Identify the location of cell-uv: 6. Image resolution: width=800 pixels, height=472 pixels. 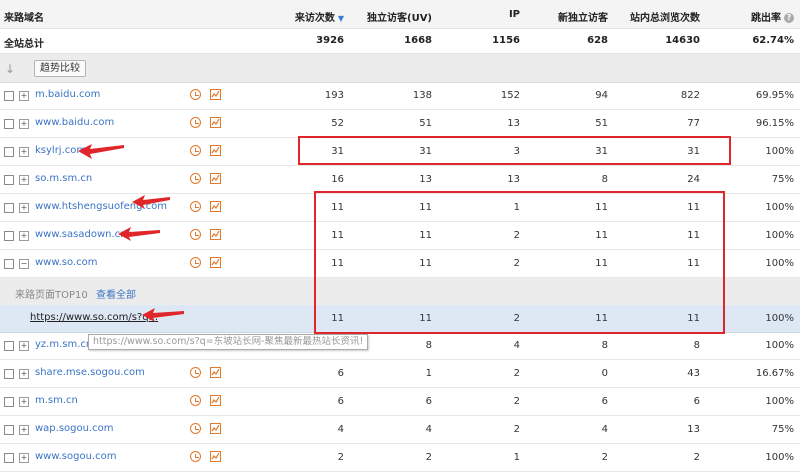
(428, 401).